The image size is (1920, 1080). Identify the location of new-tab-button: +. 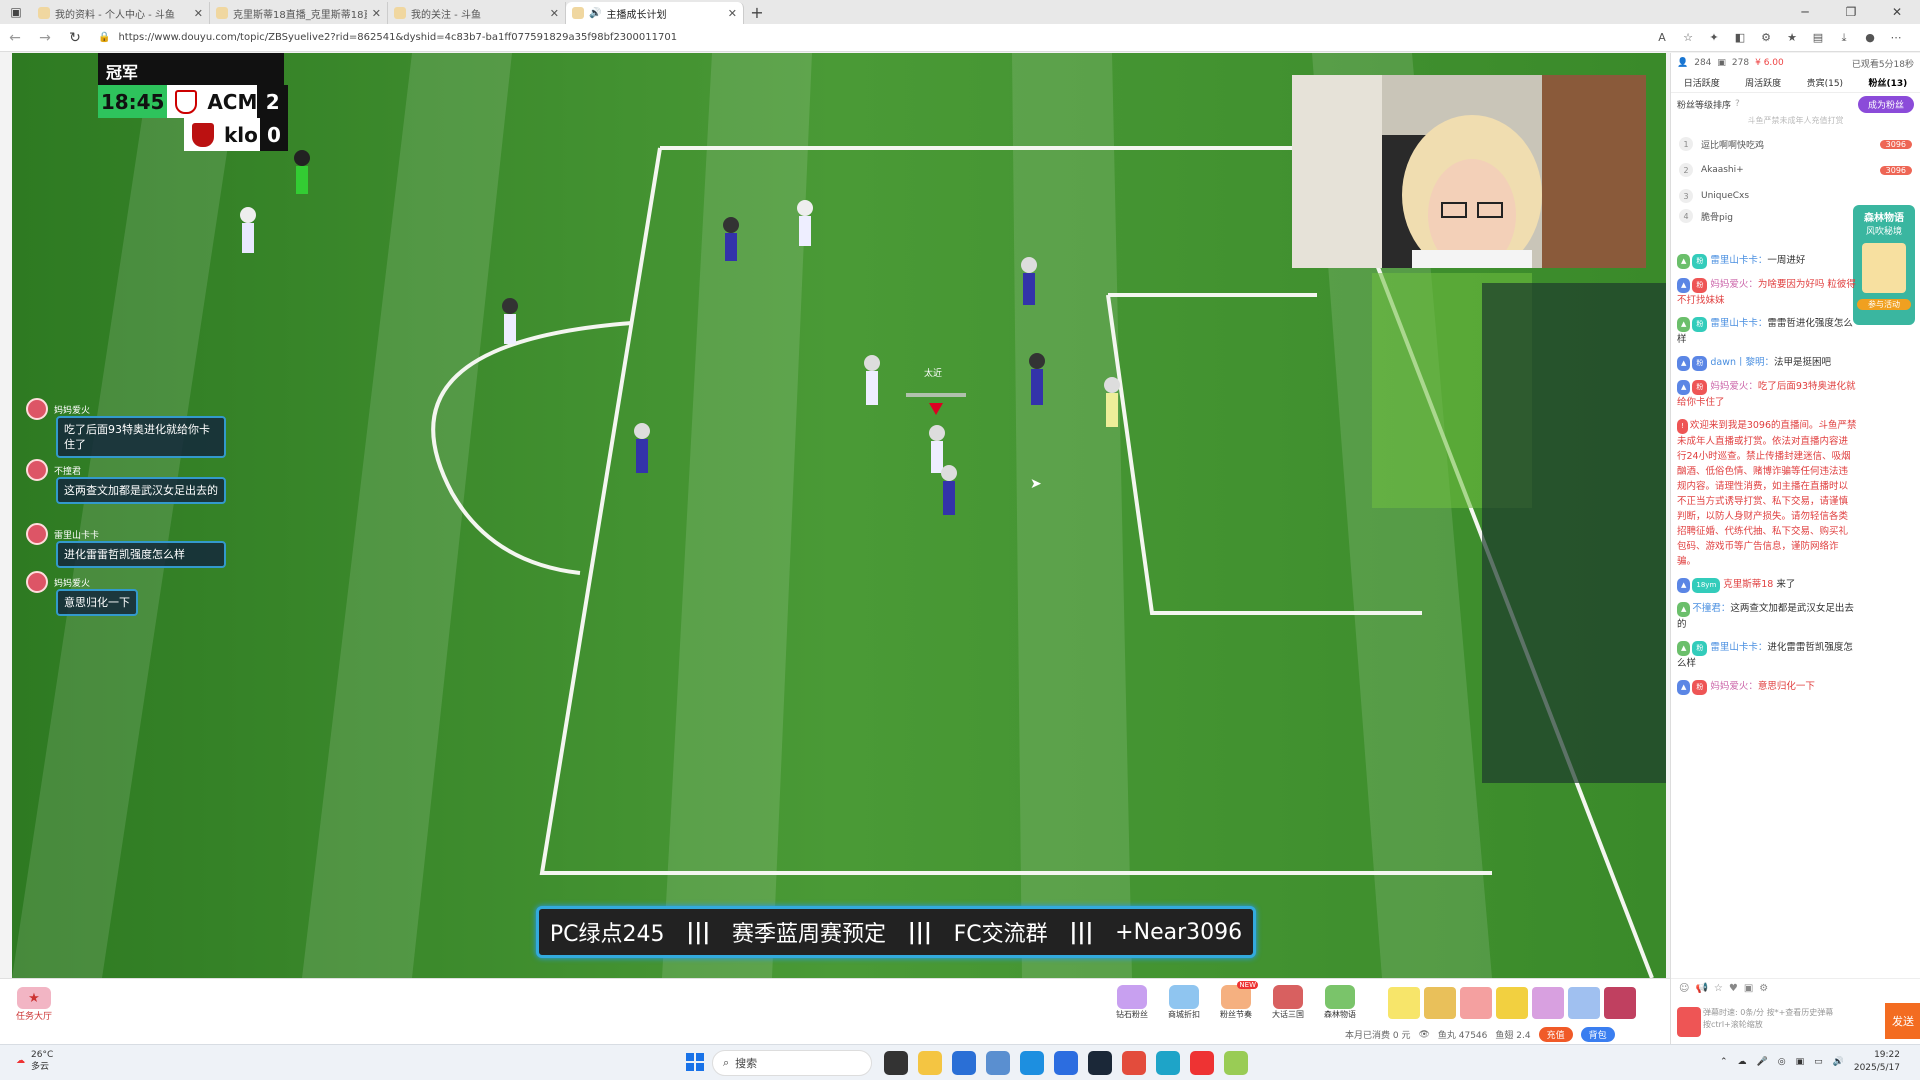
(757, 12).